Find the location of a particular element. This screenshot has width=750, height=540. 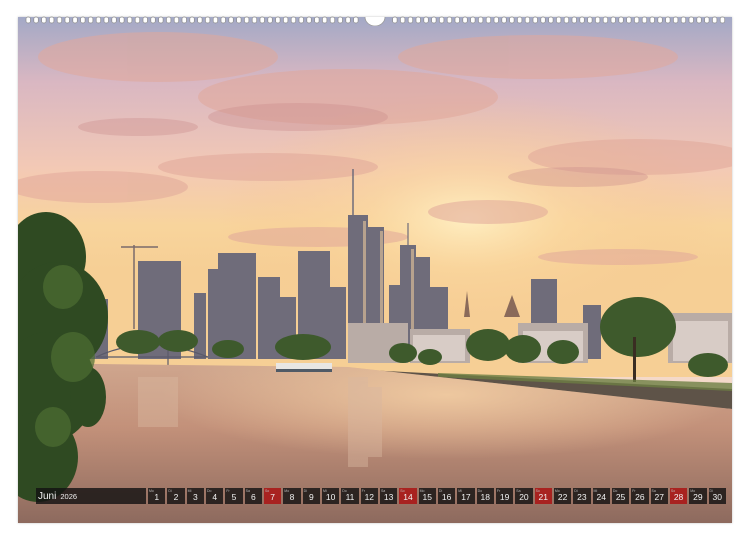

day-number: 28 is located at coordinates (678, 497).